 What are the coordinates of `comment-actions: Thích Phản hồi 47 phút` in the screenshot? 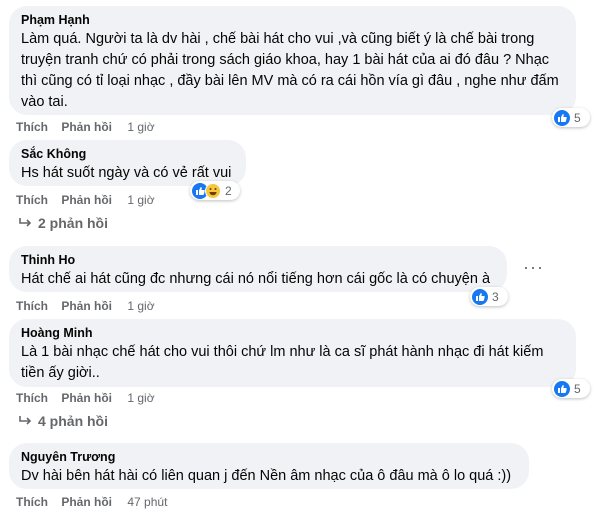 It's located at (91, 502).